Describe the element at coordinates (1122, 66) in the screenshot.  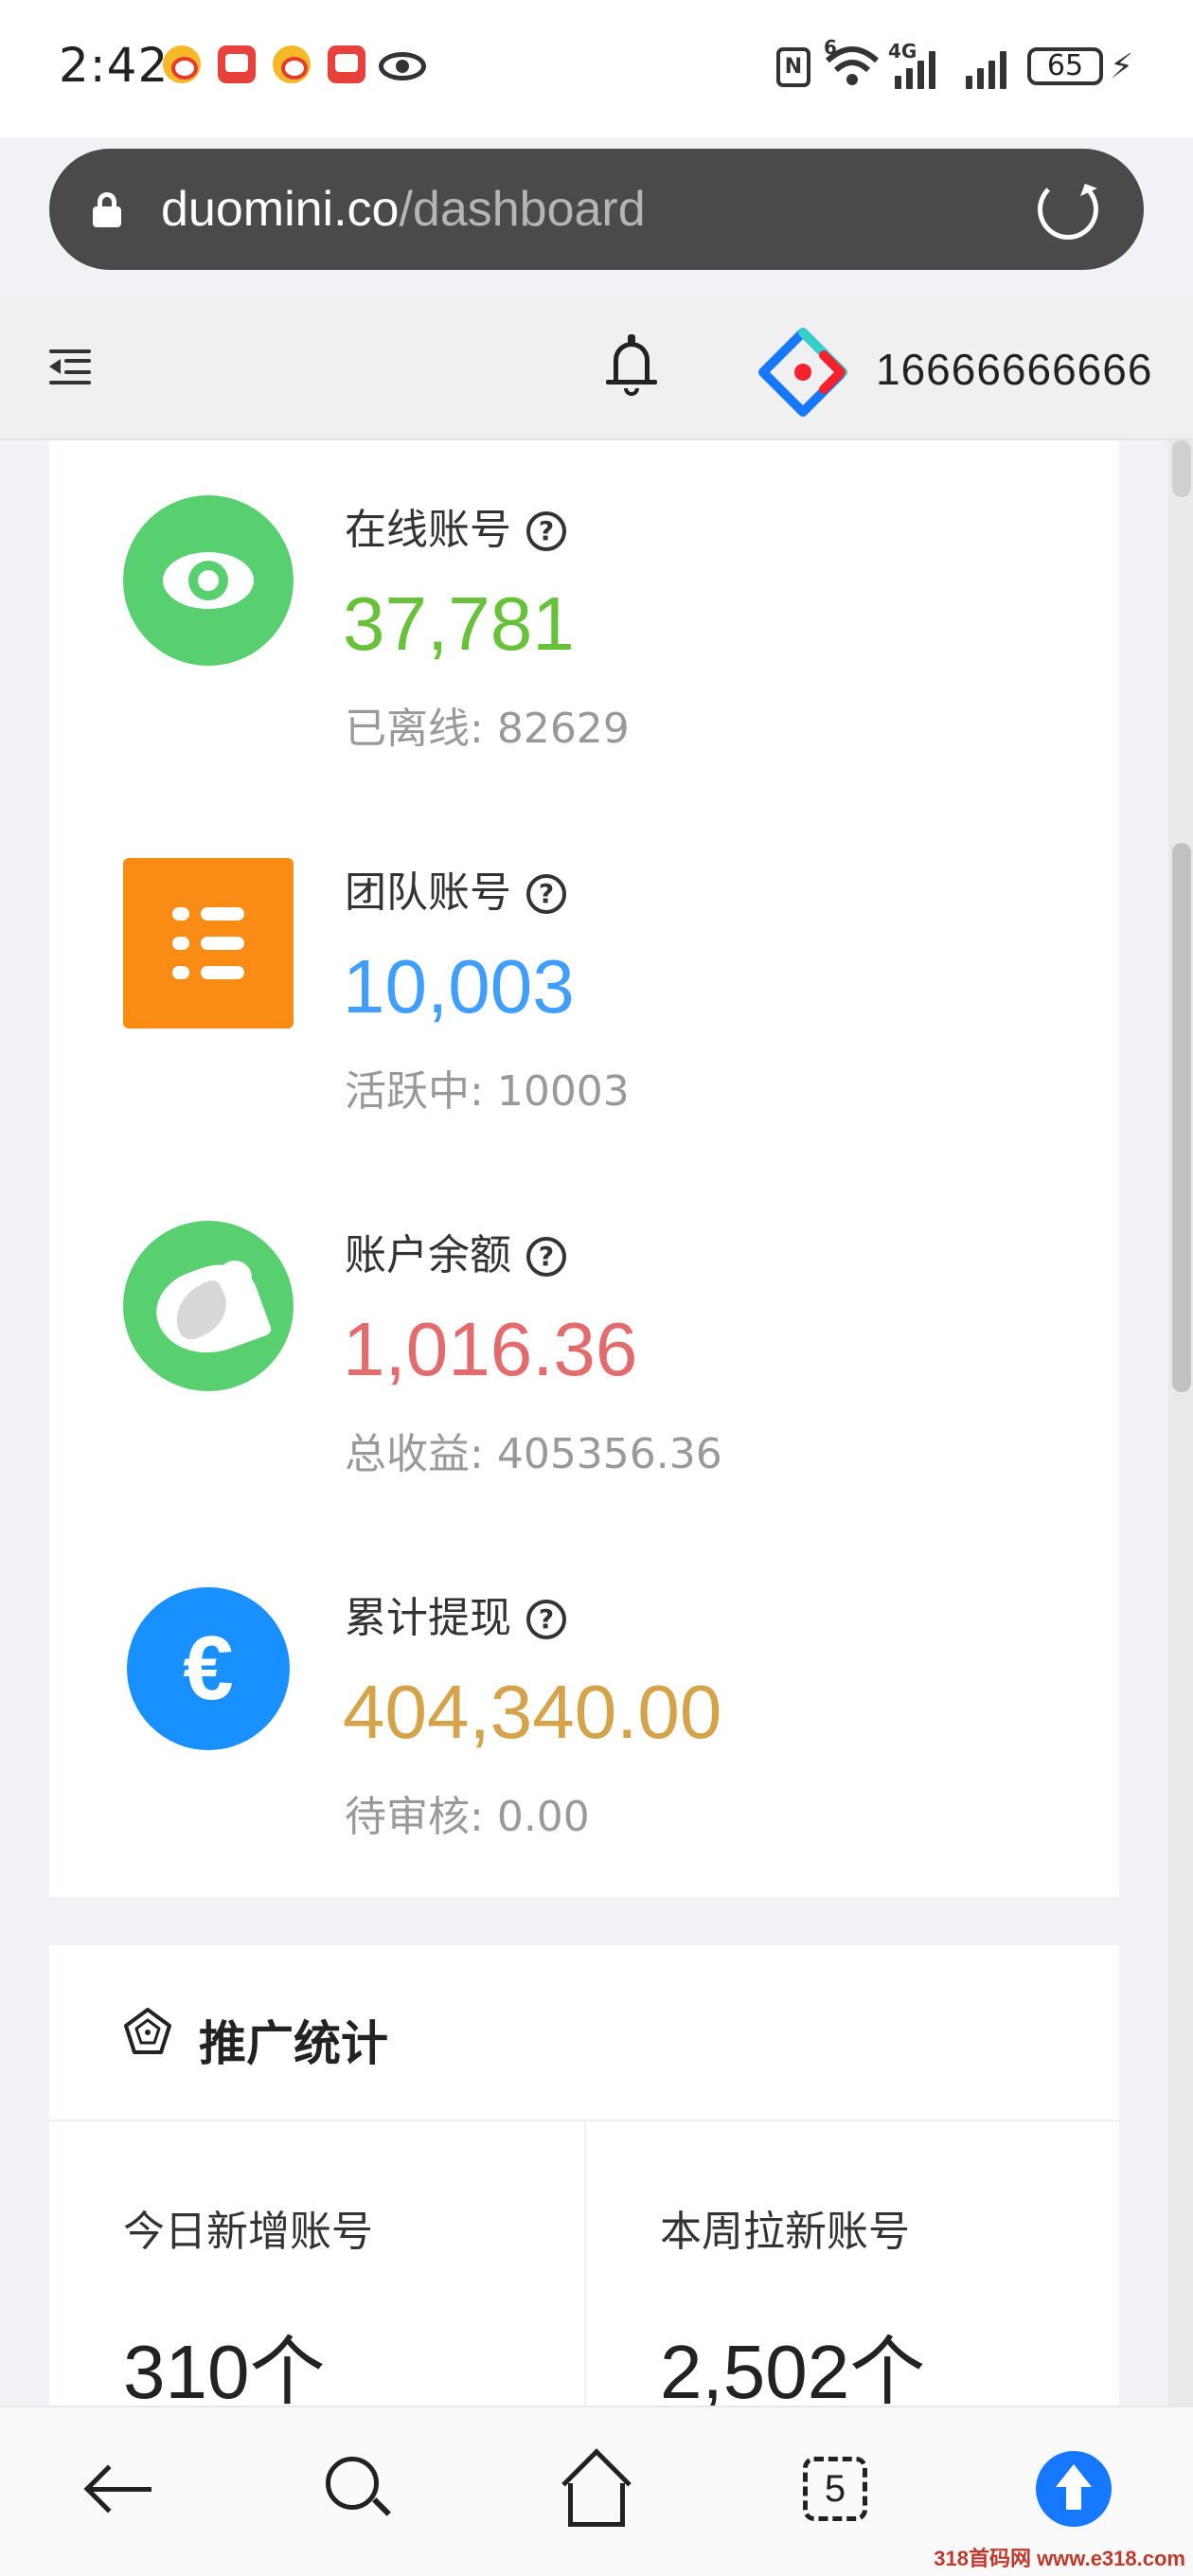
I see `charging-icon: ⚡` at that location.